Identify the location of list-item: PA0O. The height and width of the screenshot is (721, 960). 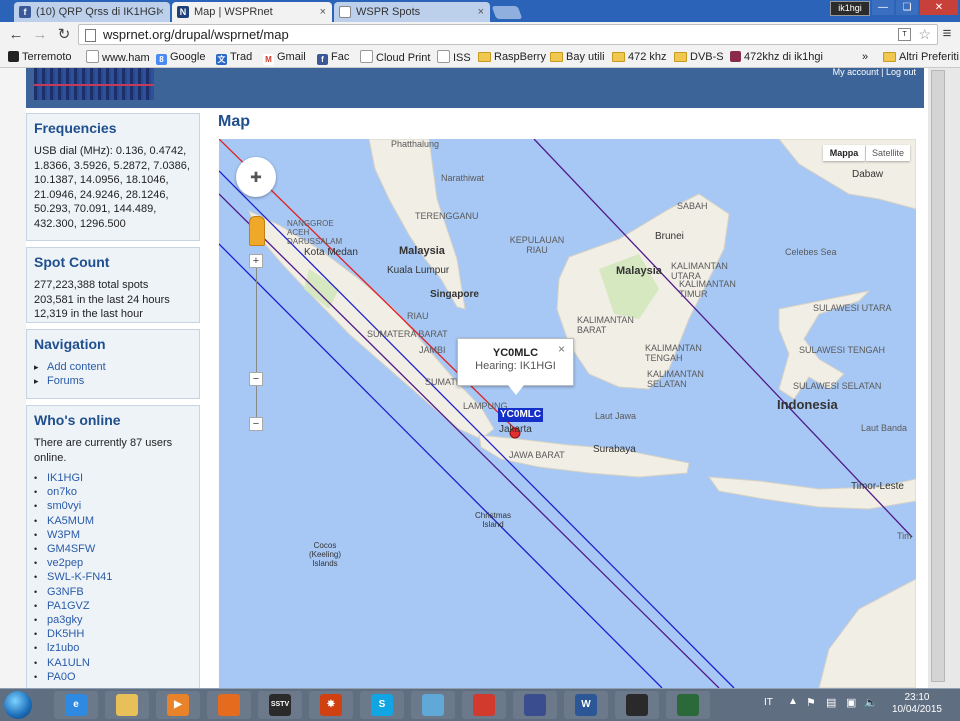
(113, 677).